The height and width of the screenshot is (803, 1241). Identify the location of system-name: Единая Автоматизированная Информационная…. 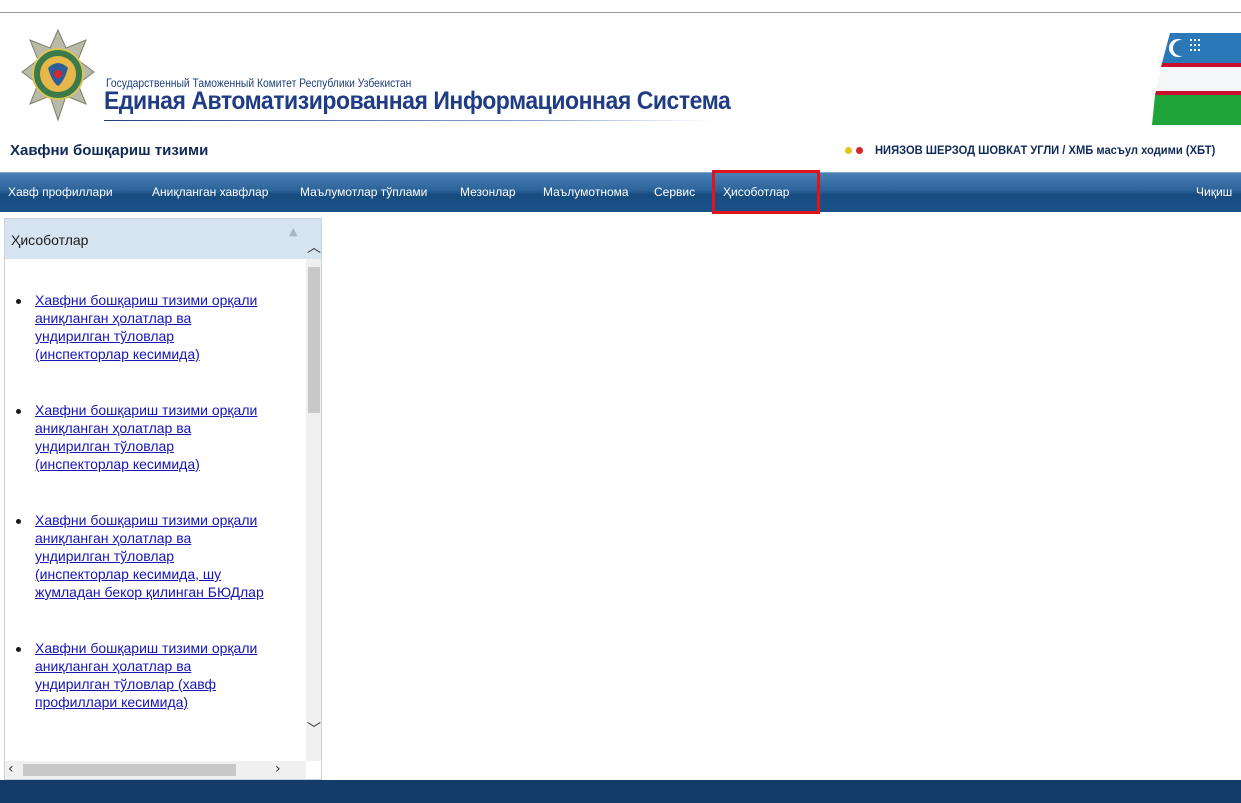
(417, 101).